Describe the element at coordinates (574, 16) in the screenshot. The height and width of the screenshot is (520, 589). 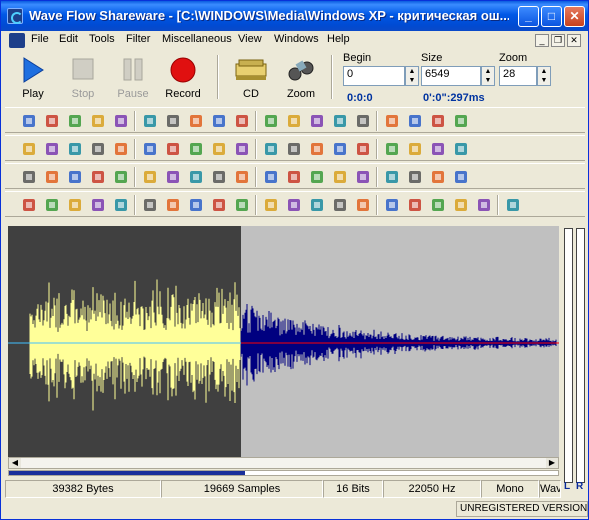
I see `close-button: ✕` at that location.